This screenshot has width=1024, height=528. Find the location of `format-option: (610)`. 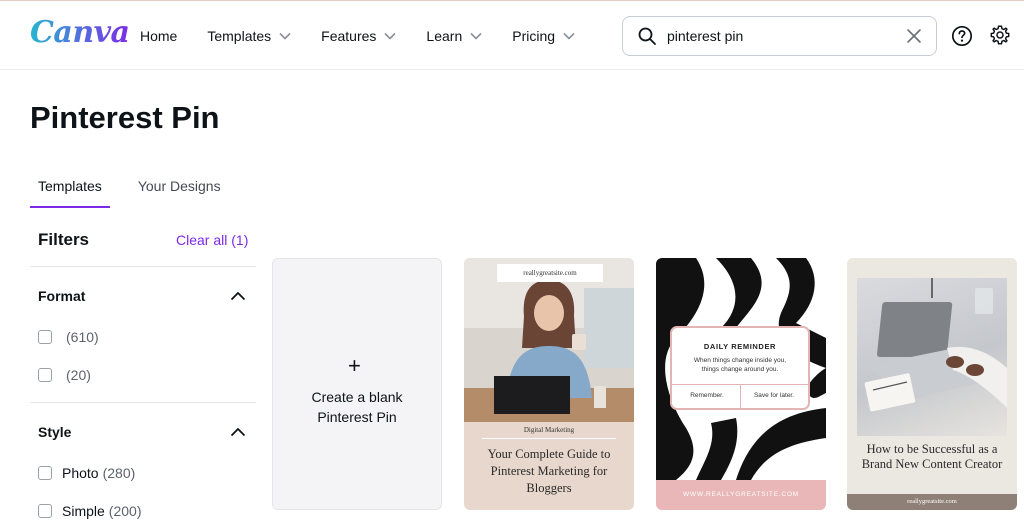

format-option: (610) is located at coordinates (68, 337).